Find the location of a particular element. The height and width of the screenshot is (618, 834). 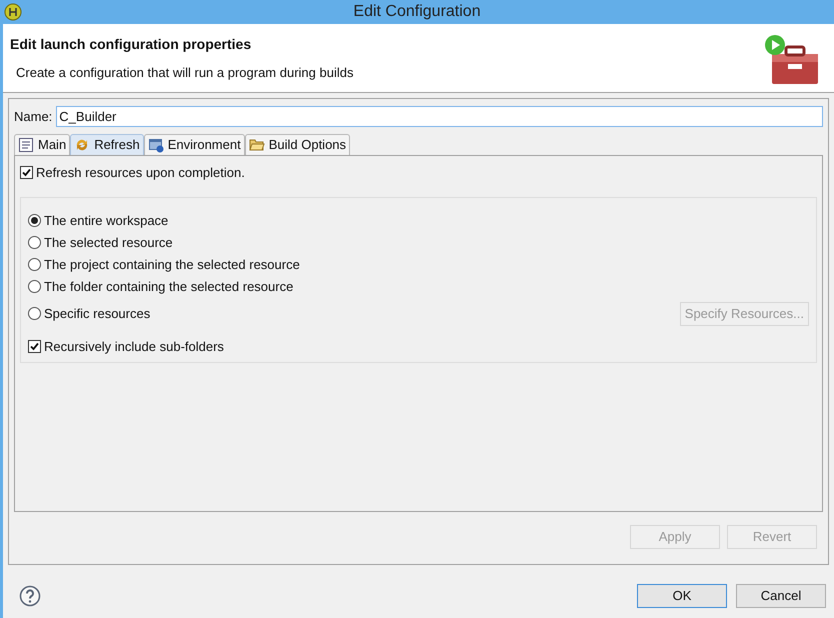

tab: Main is located at coordinates (42, 144).